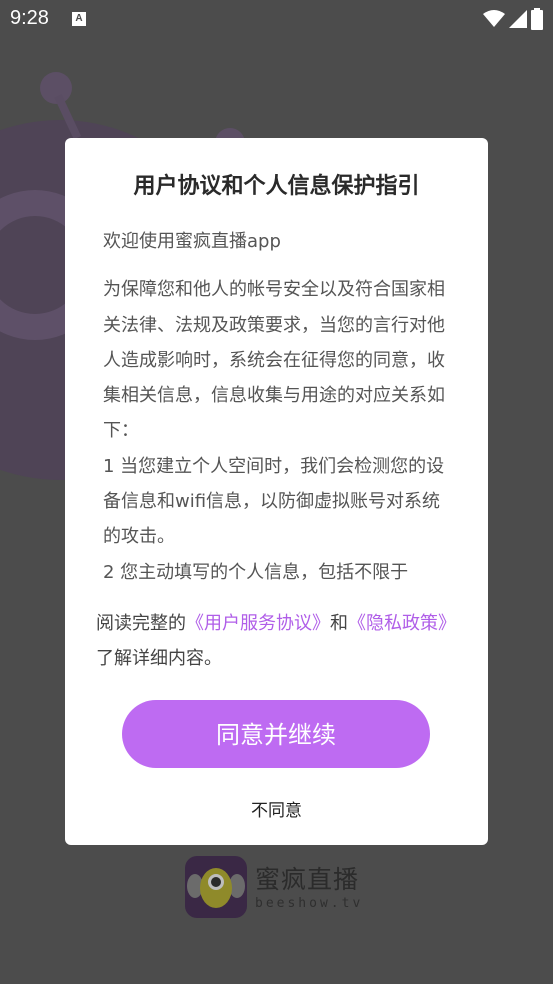 The width and height of the screenshot is (553, 984). I want to click on brand-text: 蜜疯直播 beeshow.tv, so click(309, 887).